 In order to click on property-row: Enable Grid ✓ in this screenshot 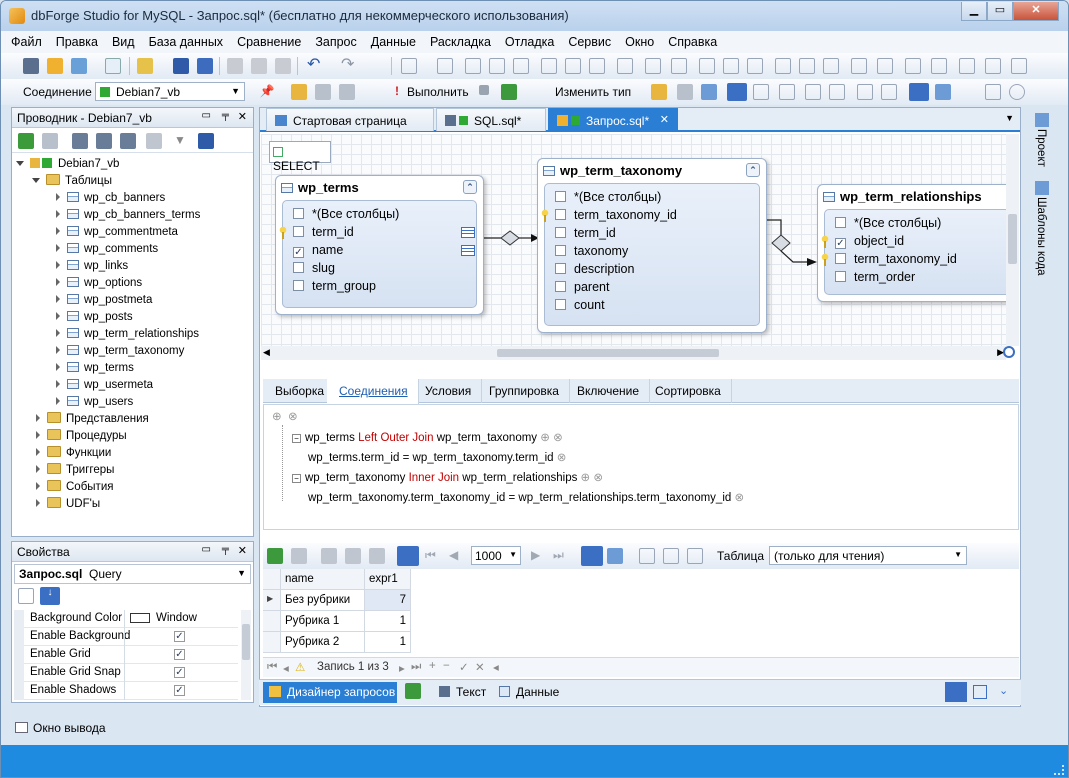, I will do `click(126, 655)`.